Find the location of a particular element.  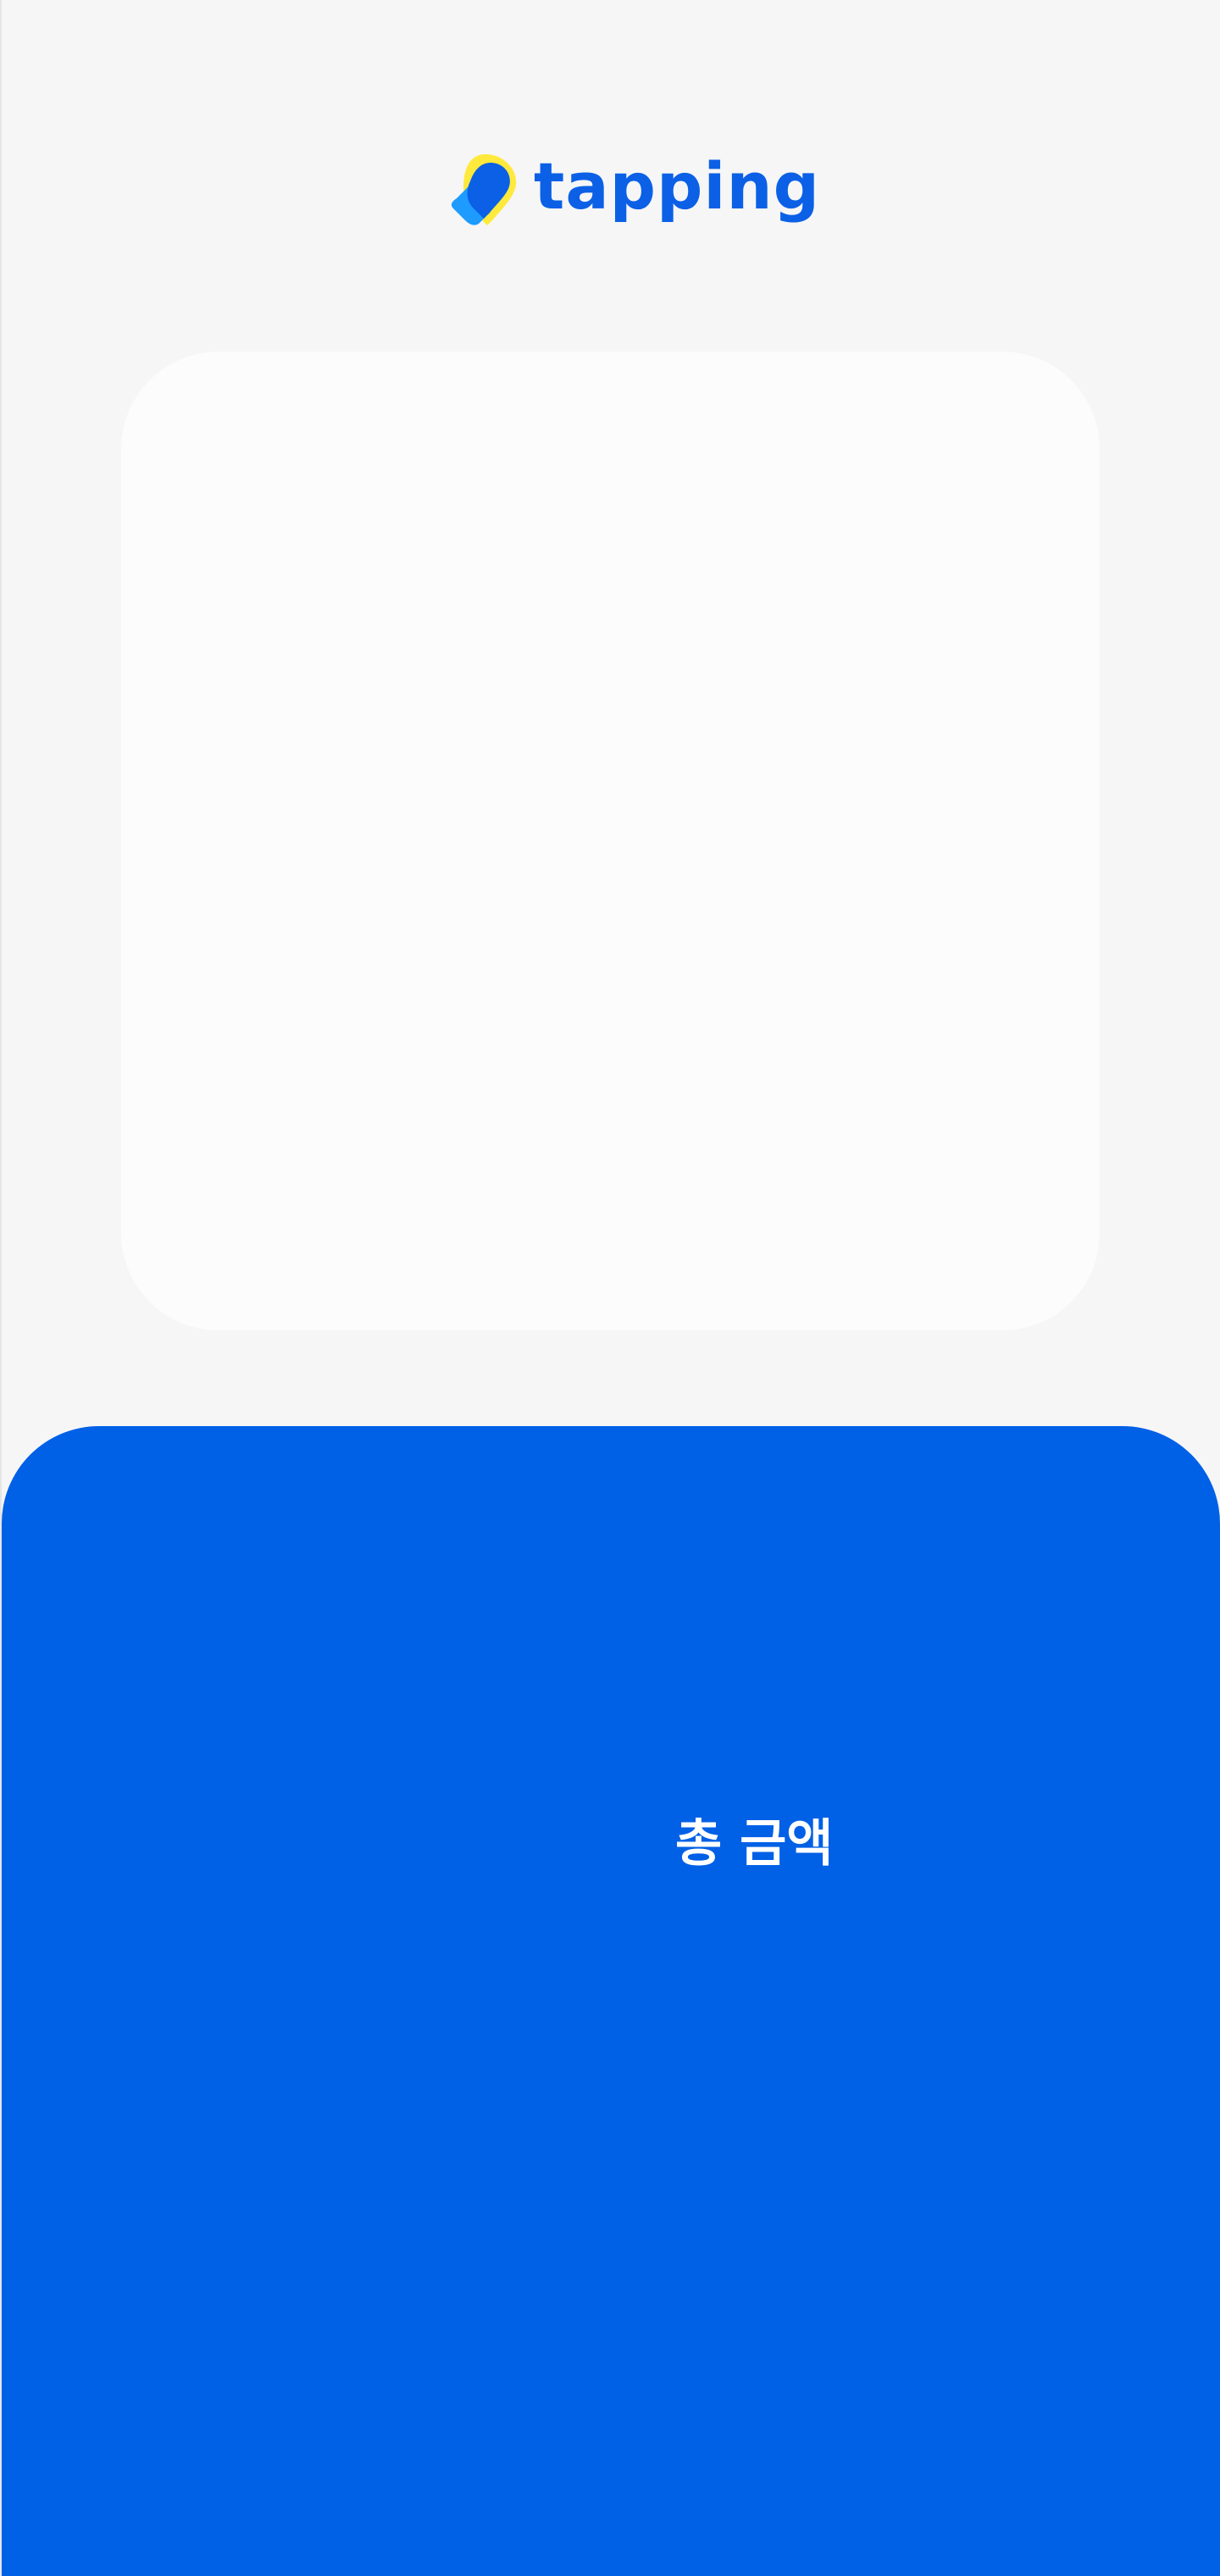

brand-wordmark: tapping is located at coordinates (677, 186).